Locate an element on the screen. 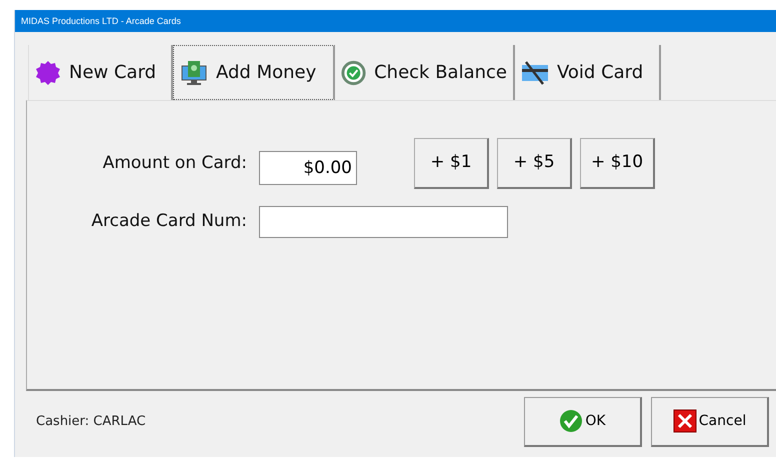 The image size is (776, 467). window-title: MIDAS Productions LTD - Arcade Cards is located at coordinates (395, 21).